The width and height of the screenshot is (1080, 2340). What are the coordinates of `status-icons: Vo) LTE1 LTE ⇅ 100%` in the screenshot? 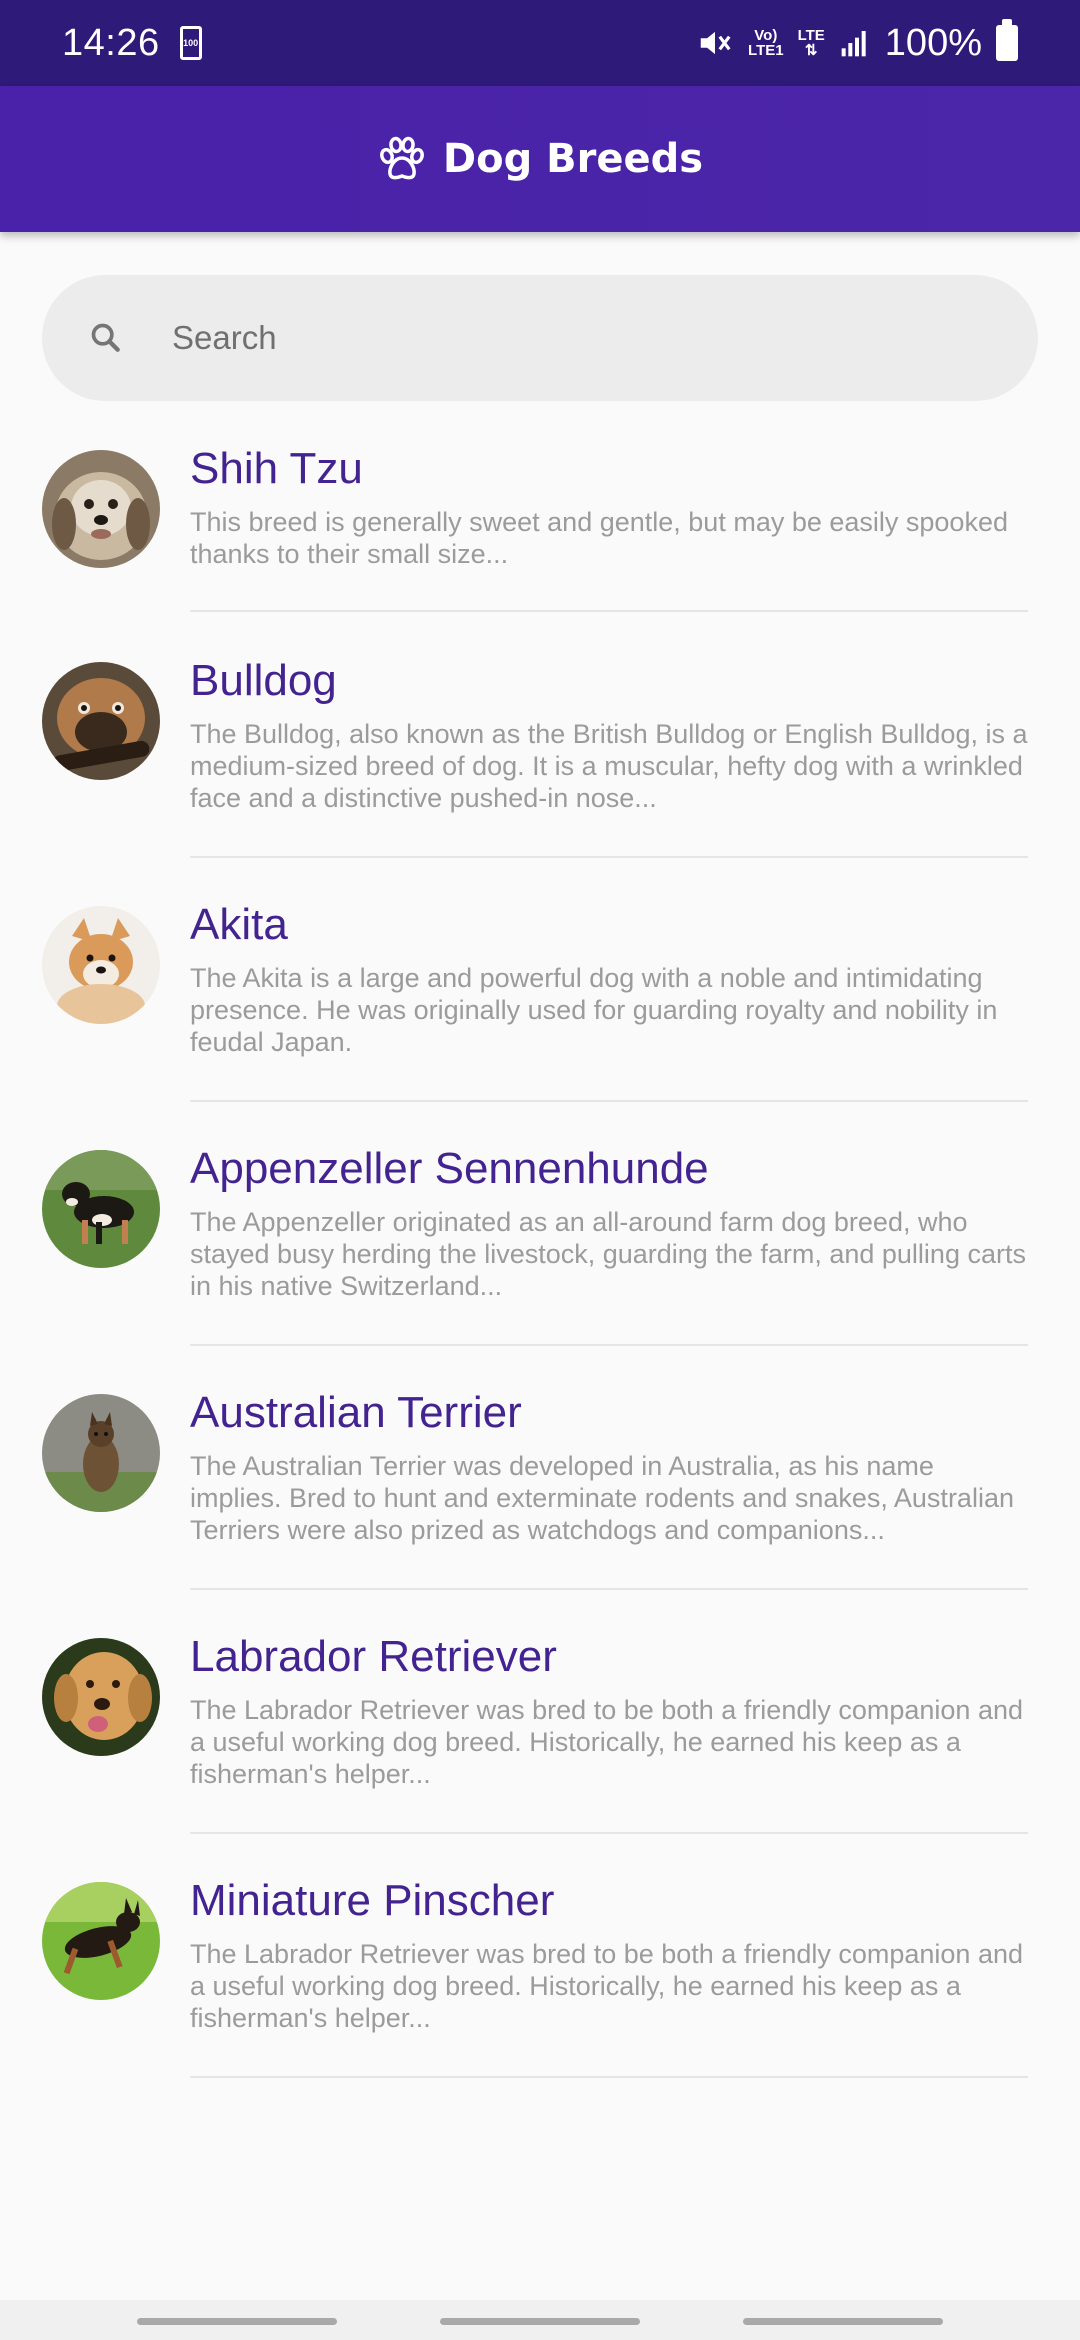 It's located at (857, 42).